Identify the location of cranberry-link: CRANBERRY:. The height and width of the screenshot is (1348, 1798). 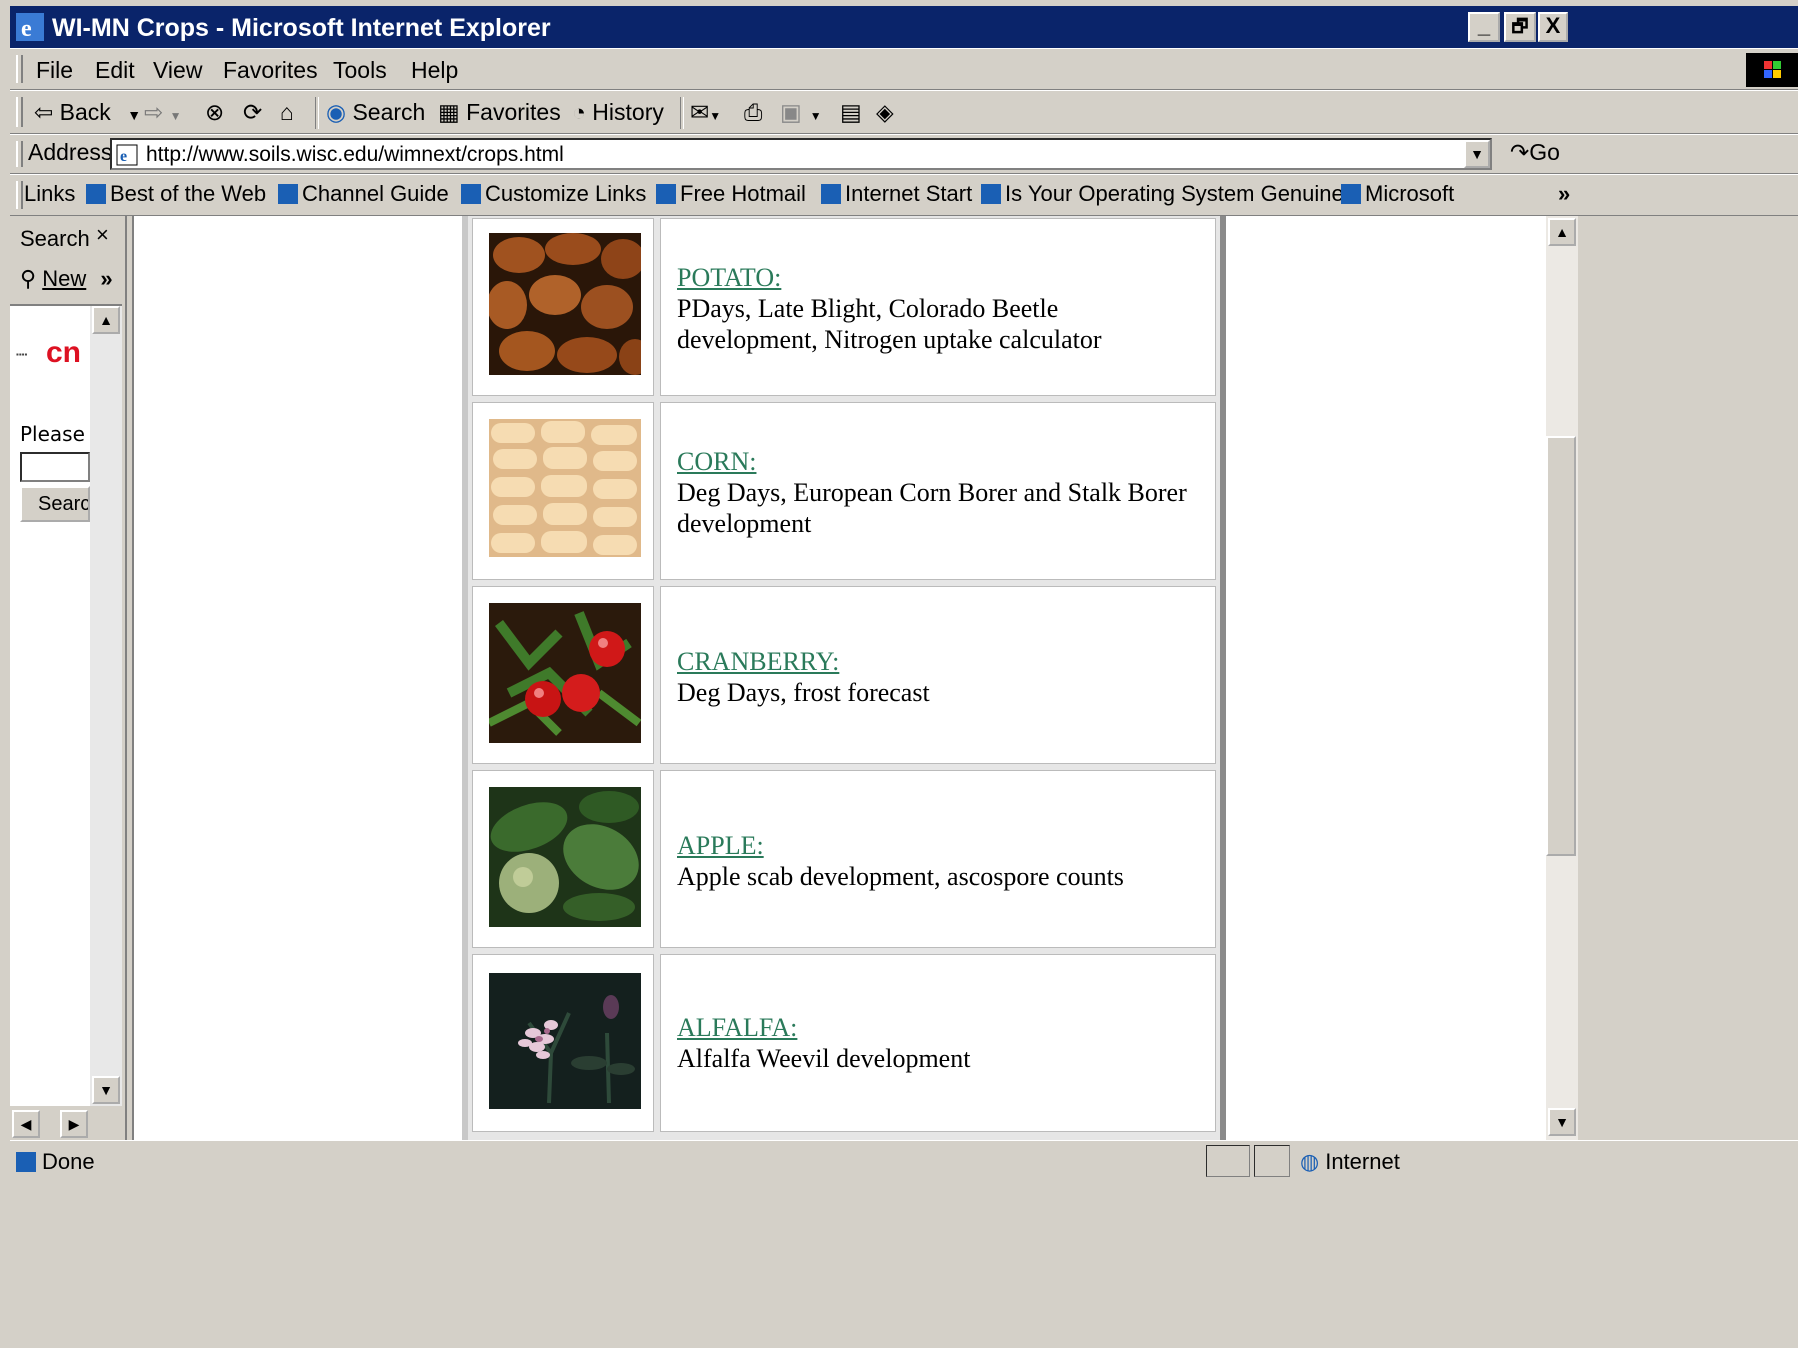
(758, 662).